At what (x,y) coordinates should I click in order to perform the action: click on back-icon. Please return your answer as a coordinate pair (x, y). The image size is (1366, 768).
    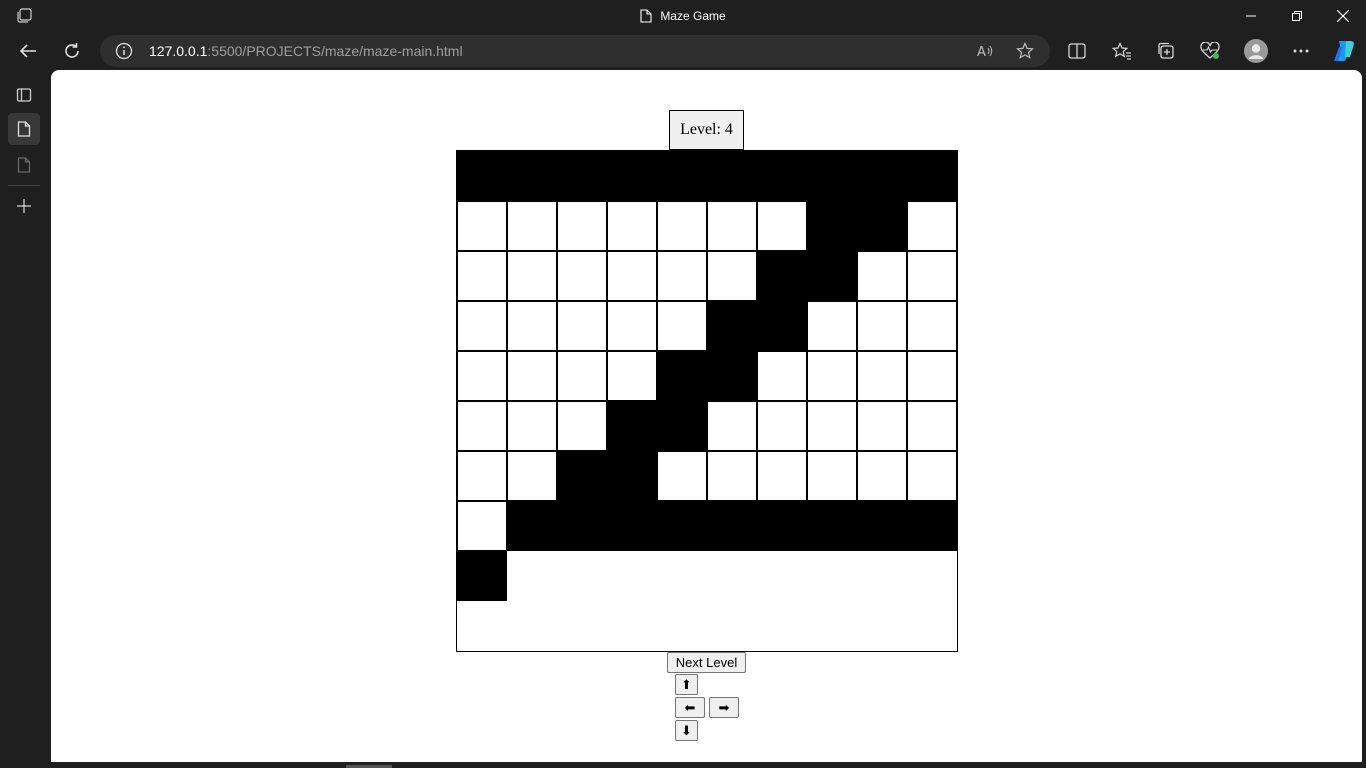
    Looking at the image, I should click on (27, 51).